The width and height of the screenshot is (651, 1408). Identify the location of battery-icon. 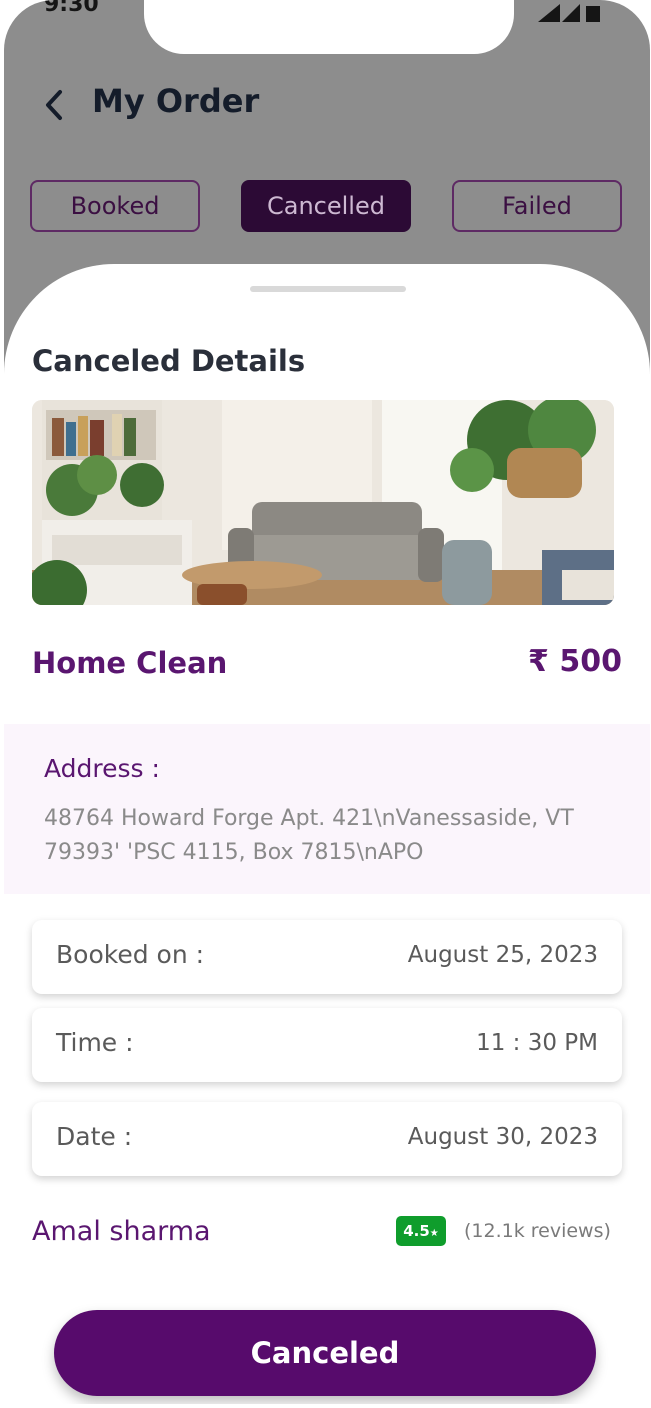
(593, 14).